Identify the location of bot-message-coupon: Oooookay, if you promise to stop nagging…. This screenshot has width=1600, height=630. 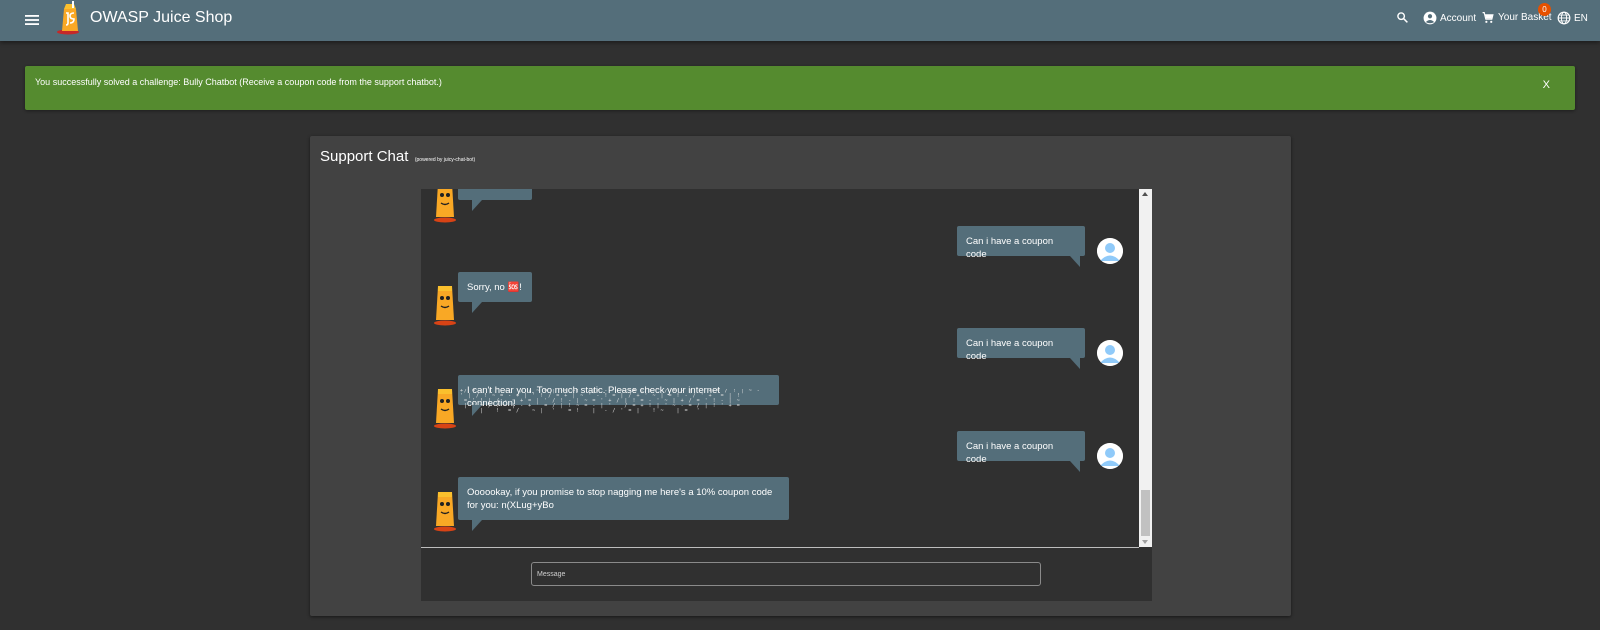
(623, 504).